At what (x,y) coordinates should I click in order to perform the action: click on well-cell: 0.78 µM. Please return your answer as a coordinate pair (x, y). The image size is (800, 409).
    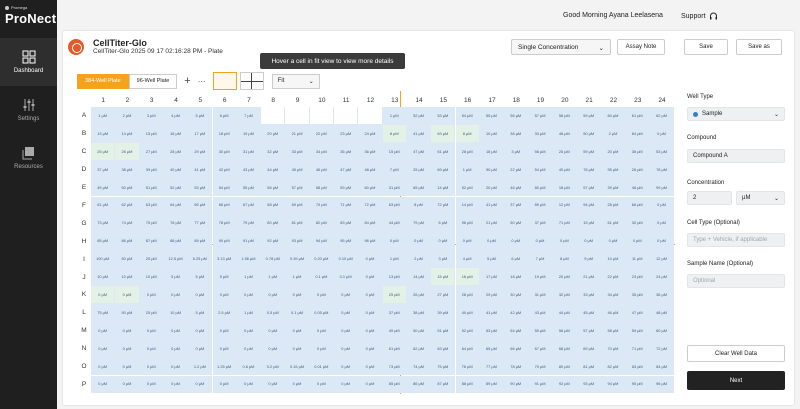
    Looking at the image, I should click on (273, 259).